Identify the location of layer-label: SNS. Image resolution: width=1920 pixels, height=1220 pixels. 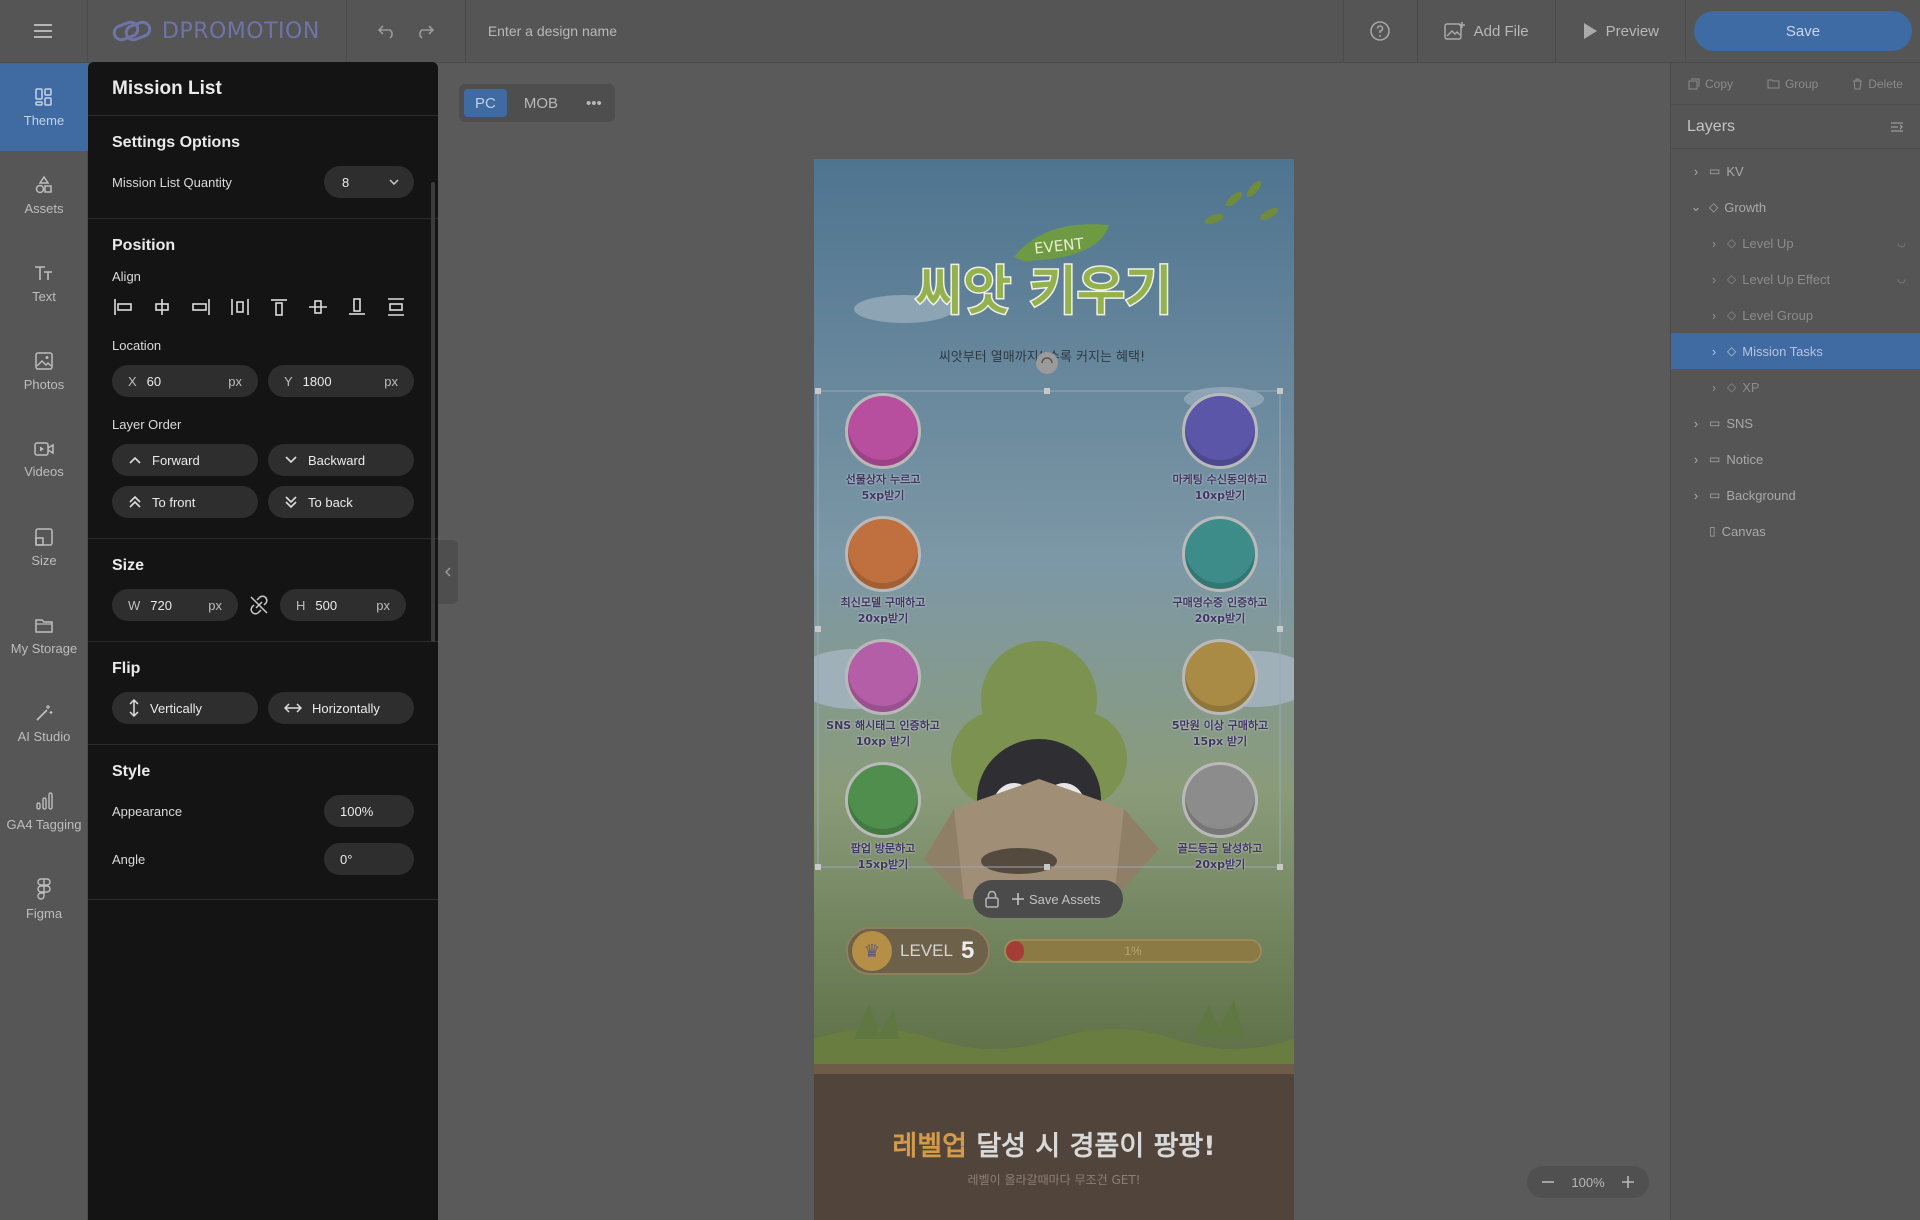
(1740, 423).